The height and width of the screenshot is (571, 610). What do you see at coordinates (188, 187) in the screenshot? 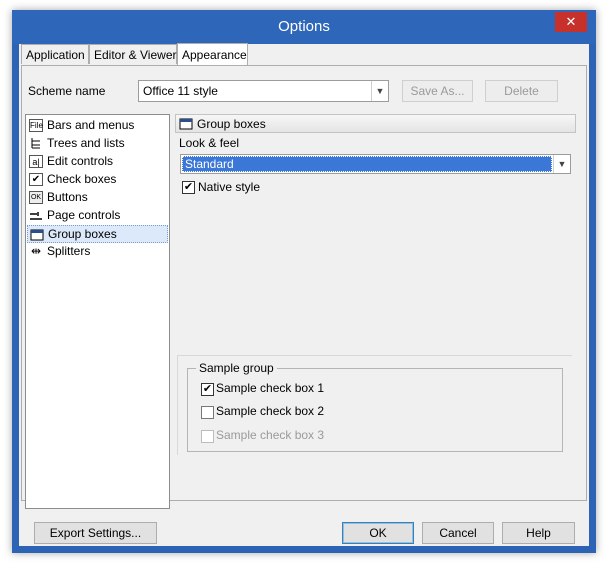
I see `native-style-checkbox: ✔` at bounding box center [188, 187].